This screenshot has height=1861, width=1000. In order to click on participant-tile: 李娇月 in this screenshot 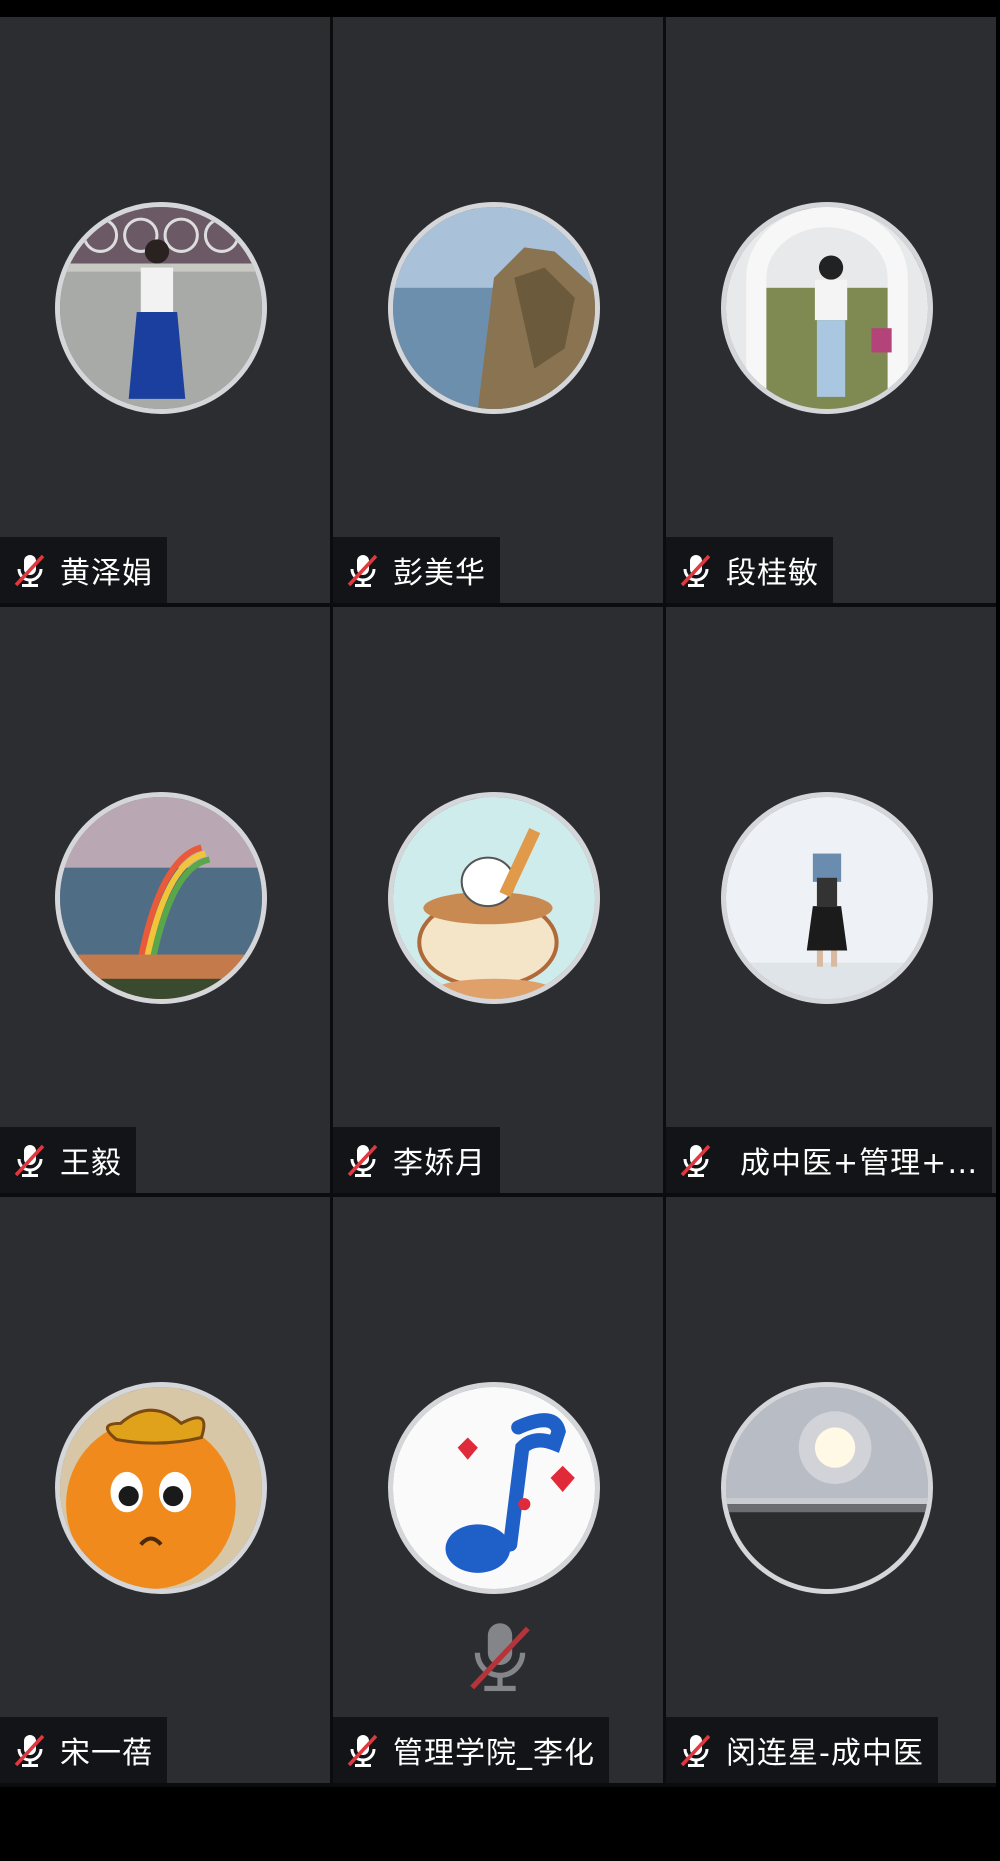, I will do `click(498, 900)`.